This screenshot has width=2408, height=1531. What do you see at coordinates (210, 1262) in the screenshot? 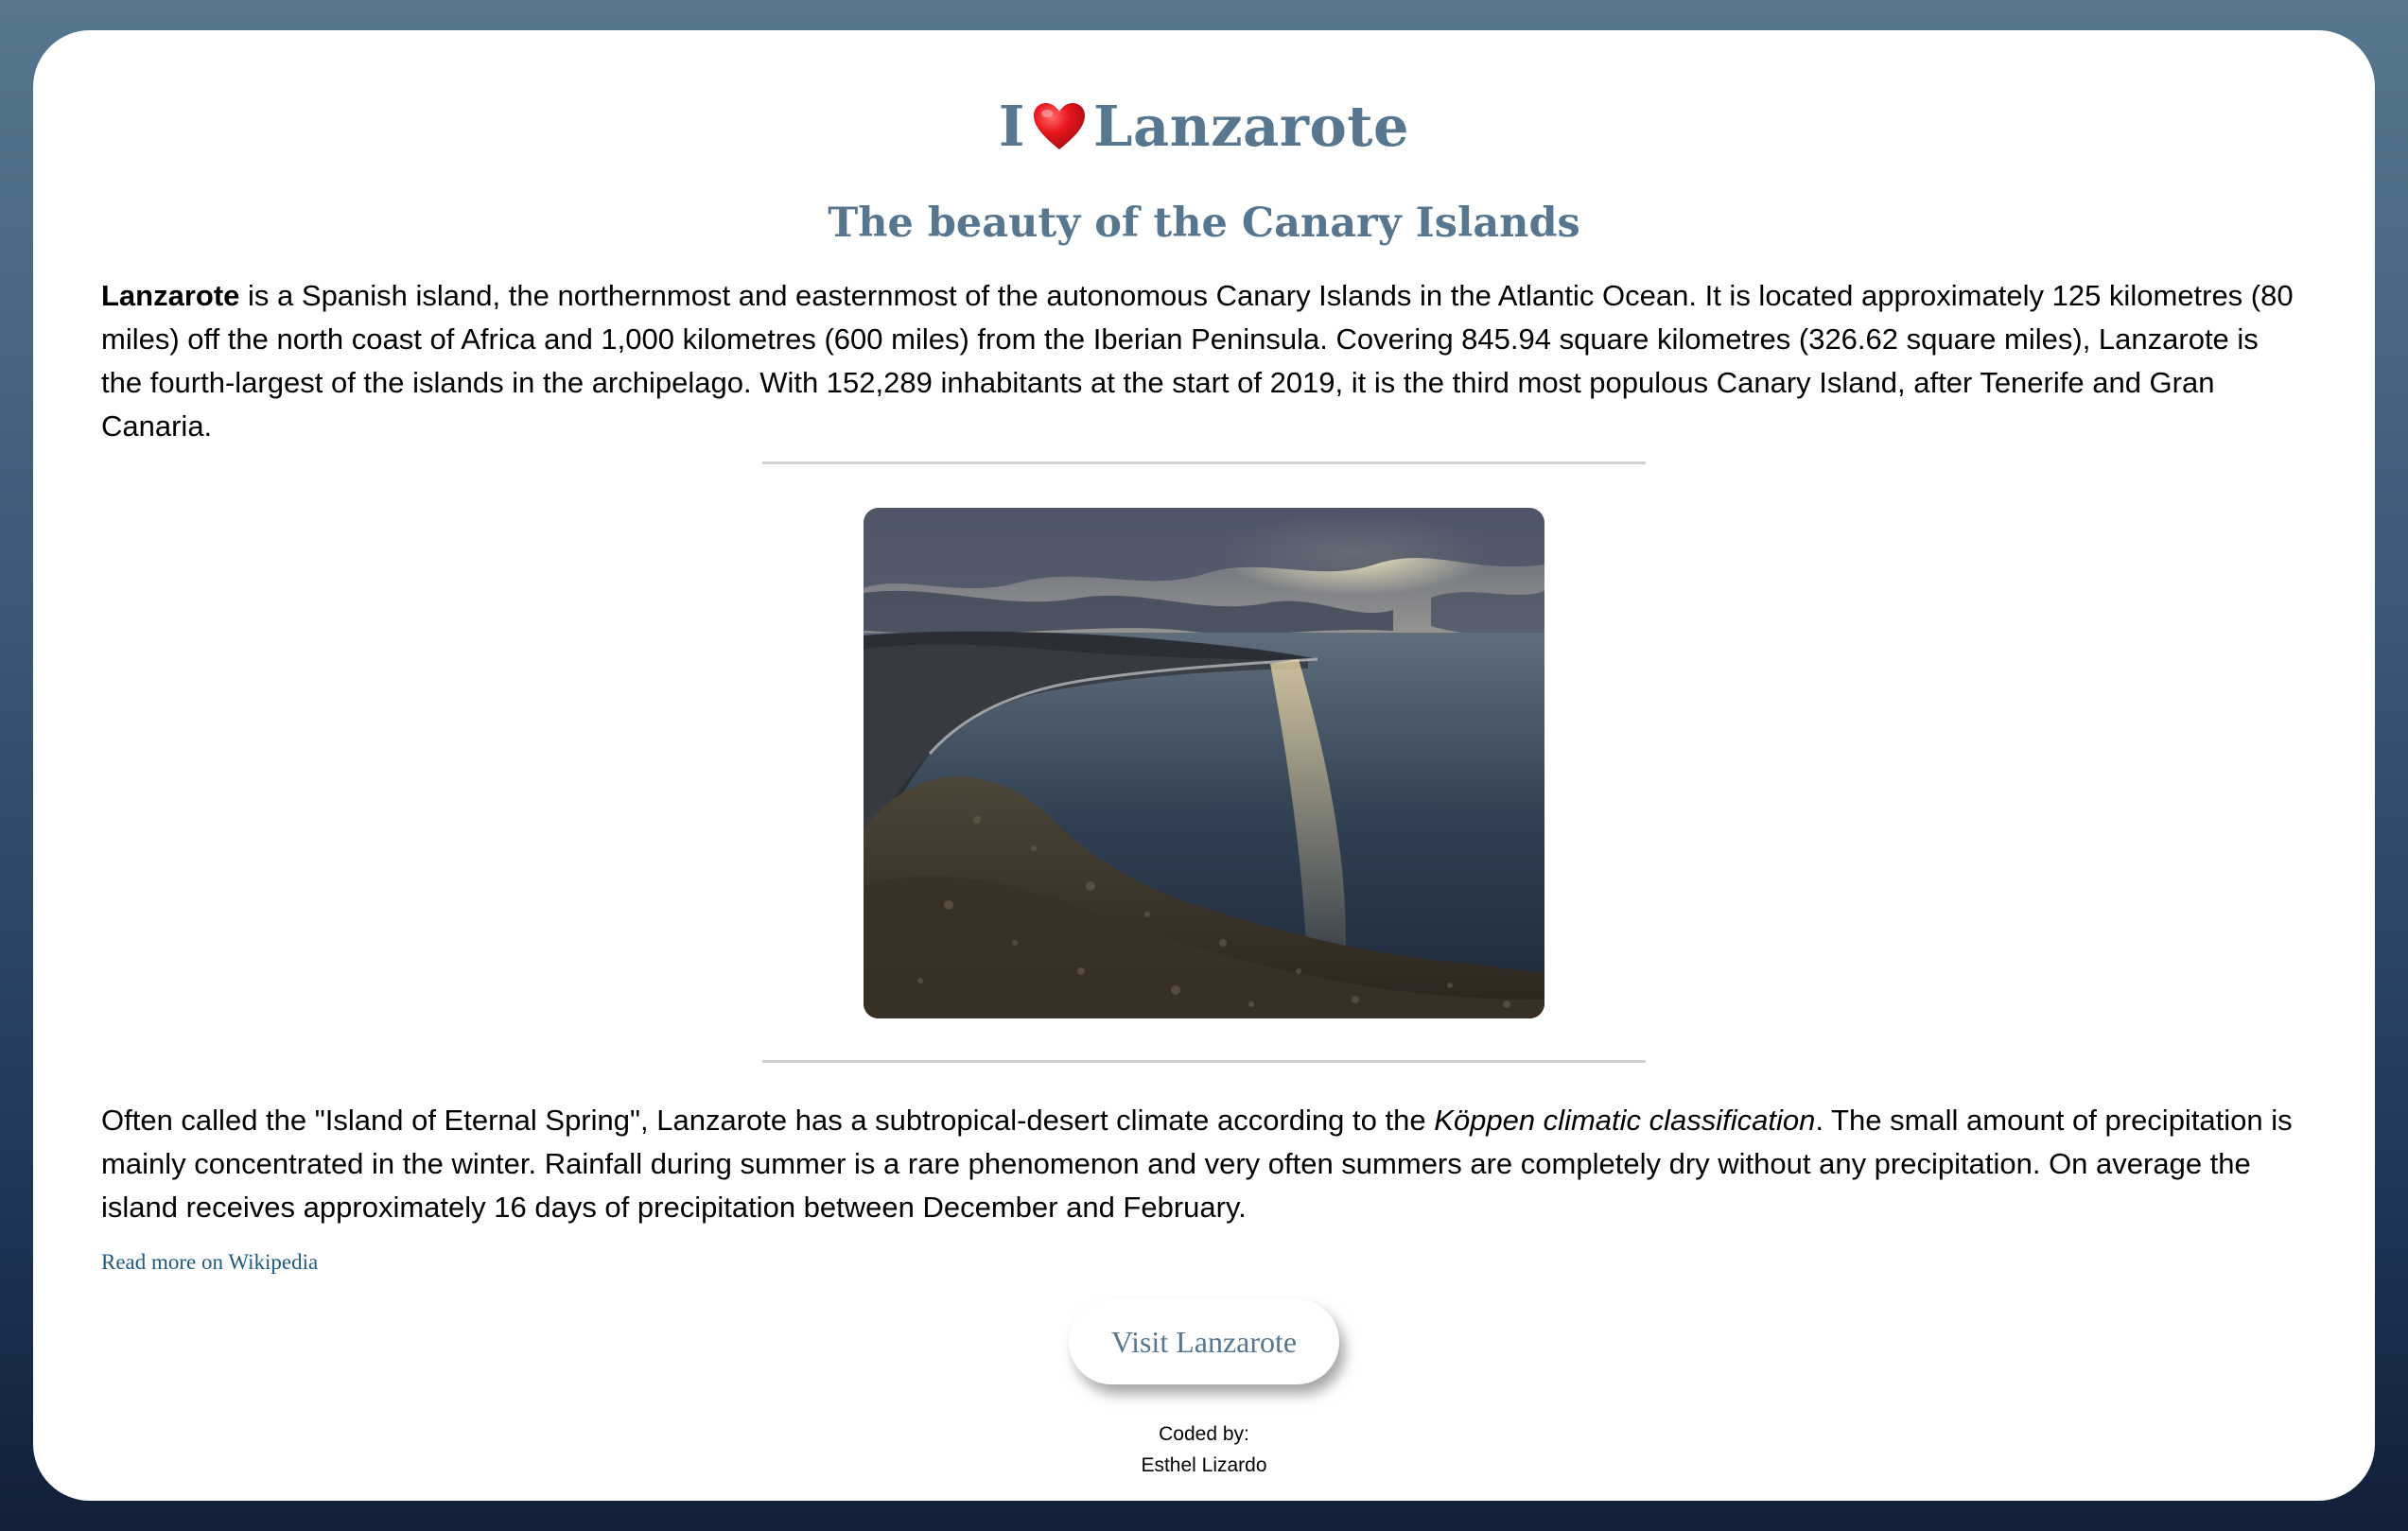
I see `wikipedia-link: Read more on Wikipedia` at bounding box center [210, 1262].